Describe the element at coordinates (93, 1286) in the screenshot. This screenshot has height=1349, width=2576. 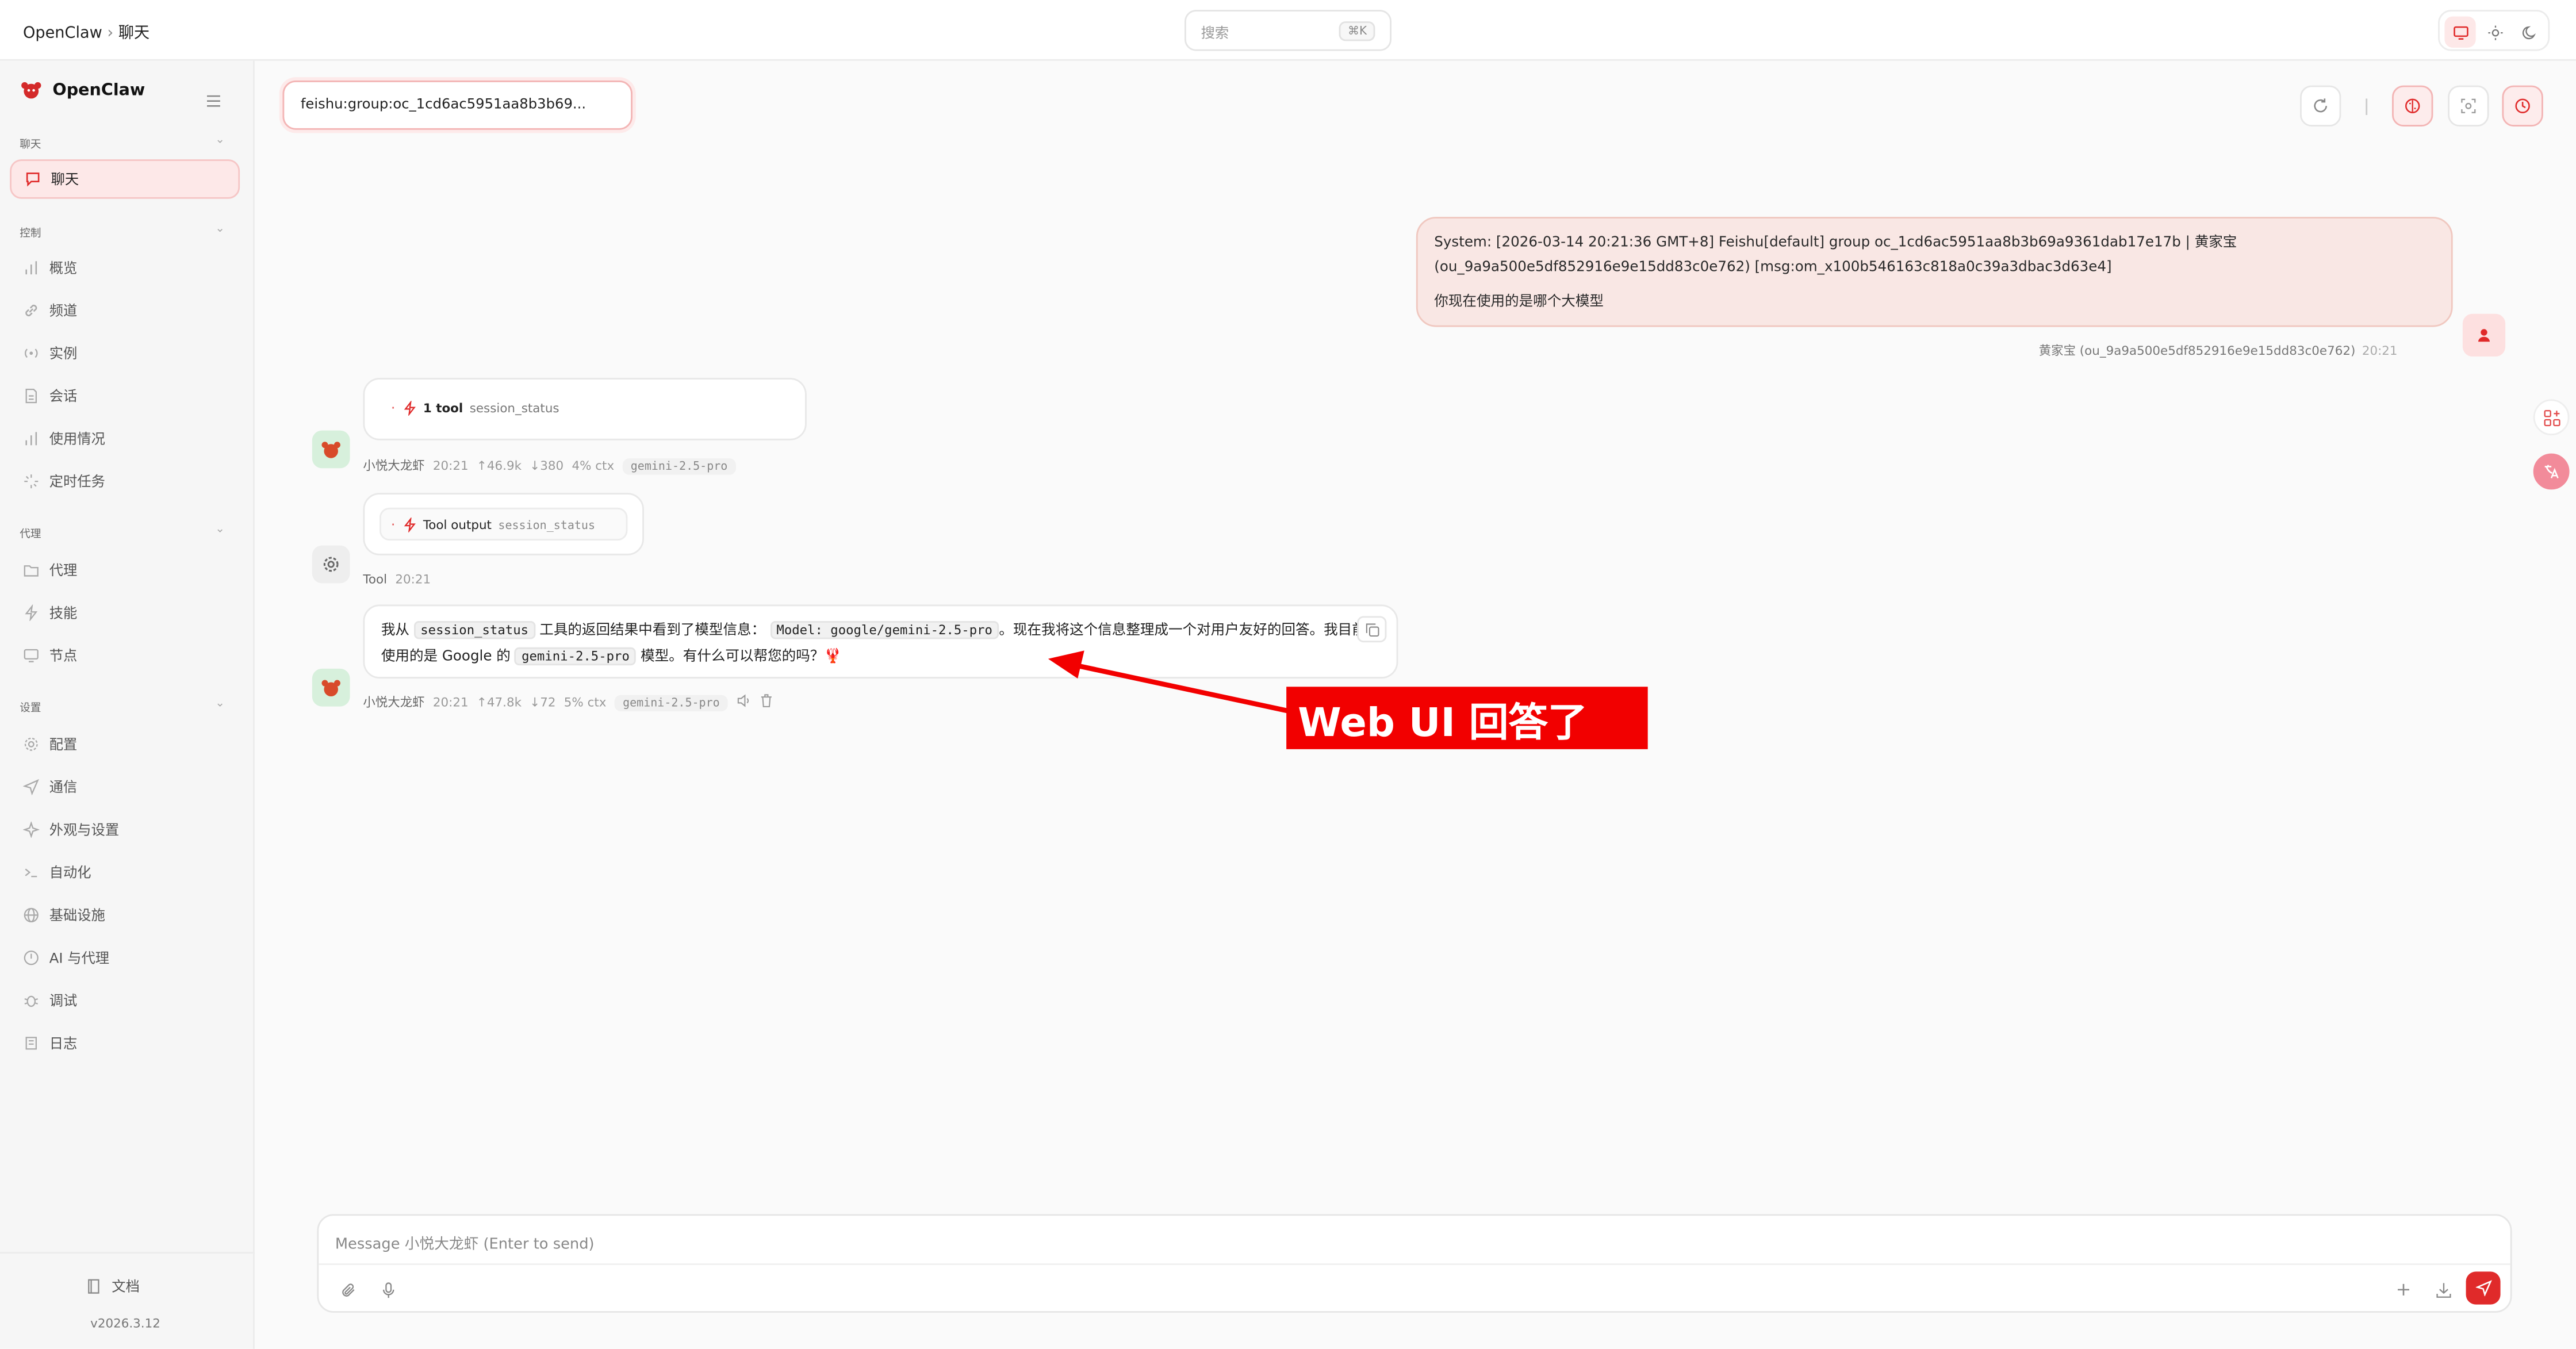
I see `book-icon` at that location.